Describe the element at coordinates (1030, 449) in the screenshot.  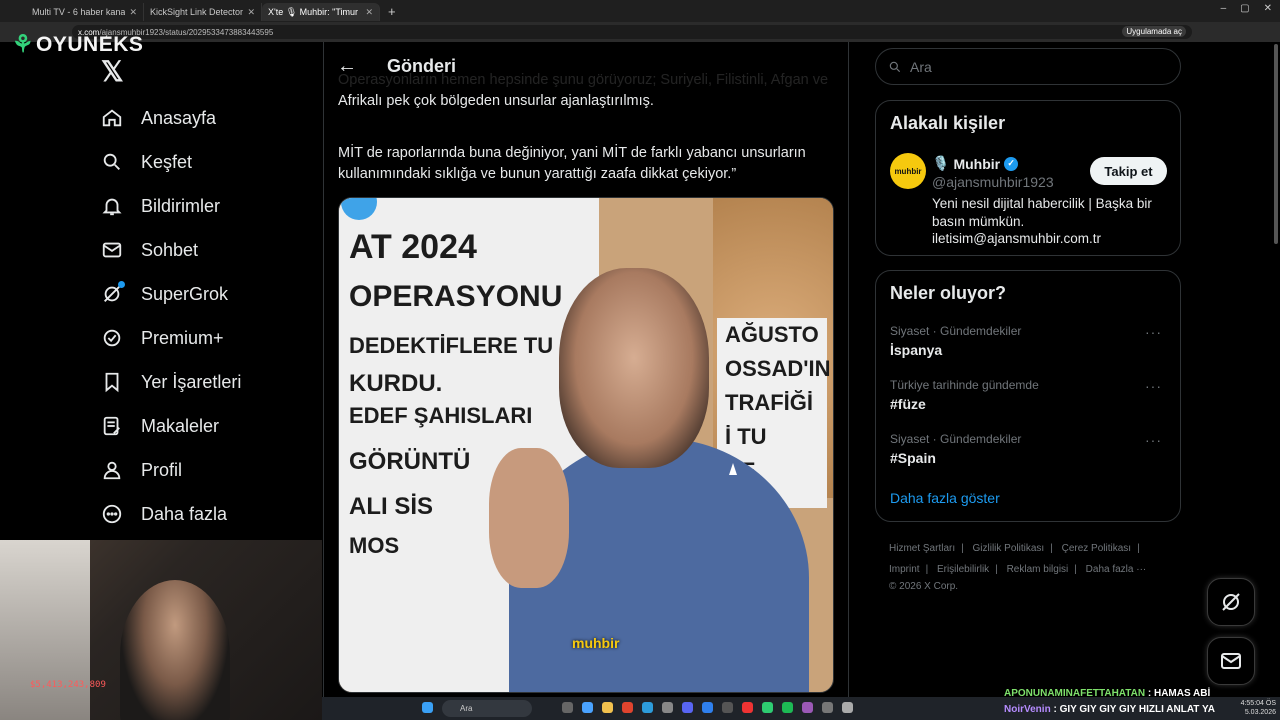
I see `trend-item: Siyaset · Gündemdekiler #Spain ···` at that location.